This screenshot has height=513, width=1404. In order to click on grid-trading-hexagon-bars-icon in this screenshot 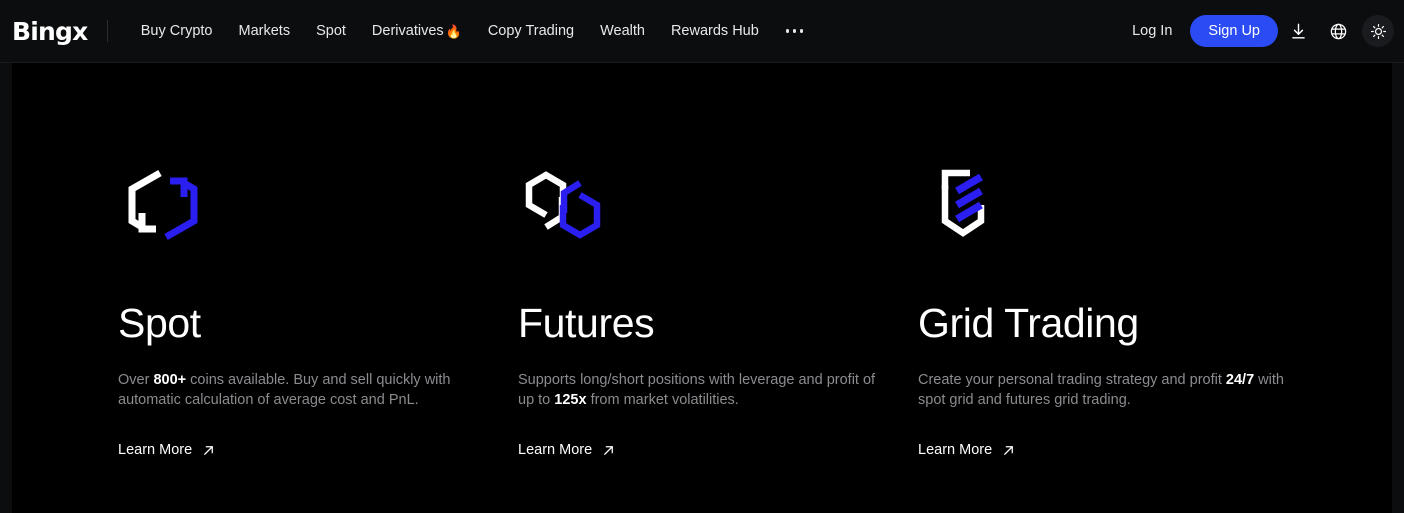, I will do `click(1118, 205)`.